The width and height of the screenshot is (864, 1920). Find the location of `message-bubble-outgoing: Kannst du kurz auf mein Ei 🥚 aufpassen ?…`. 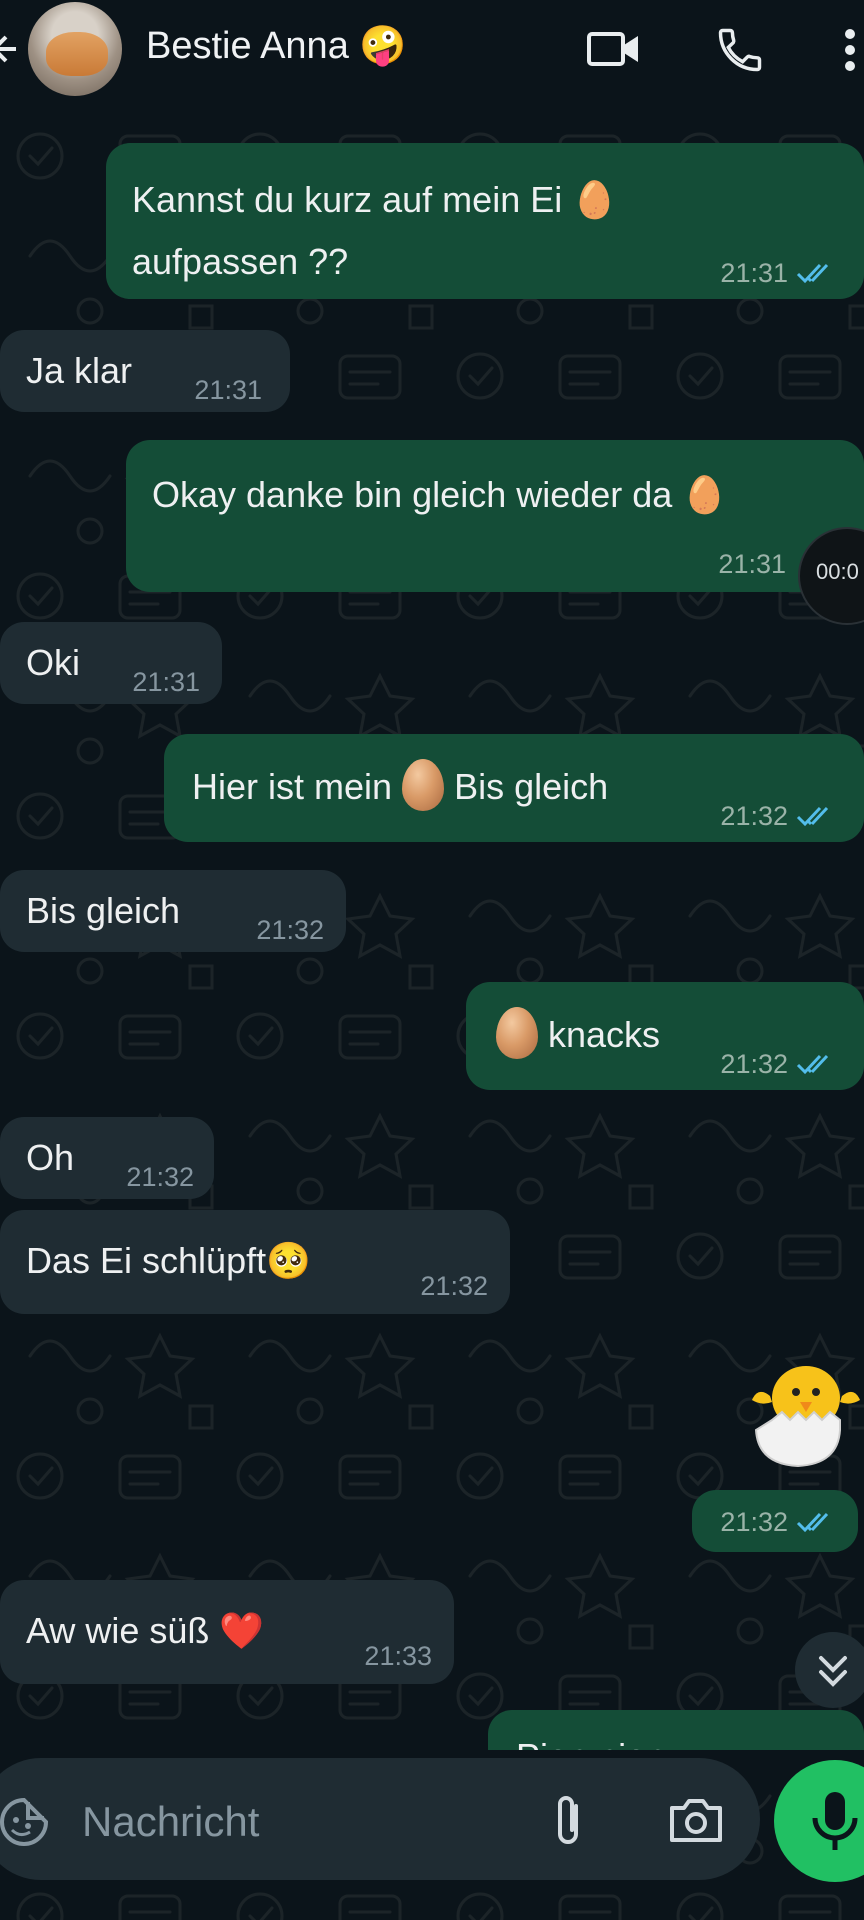

message-bubble-outgoing: Kannst du kurz auf mein Ei 🥚 aufpassen ?… is located at coordinates (485, 221).